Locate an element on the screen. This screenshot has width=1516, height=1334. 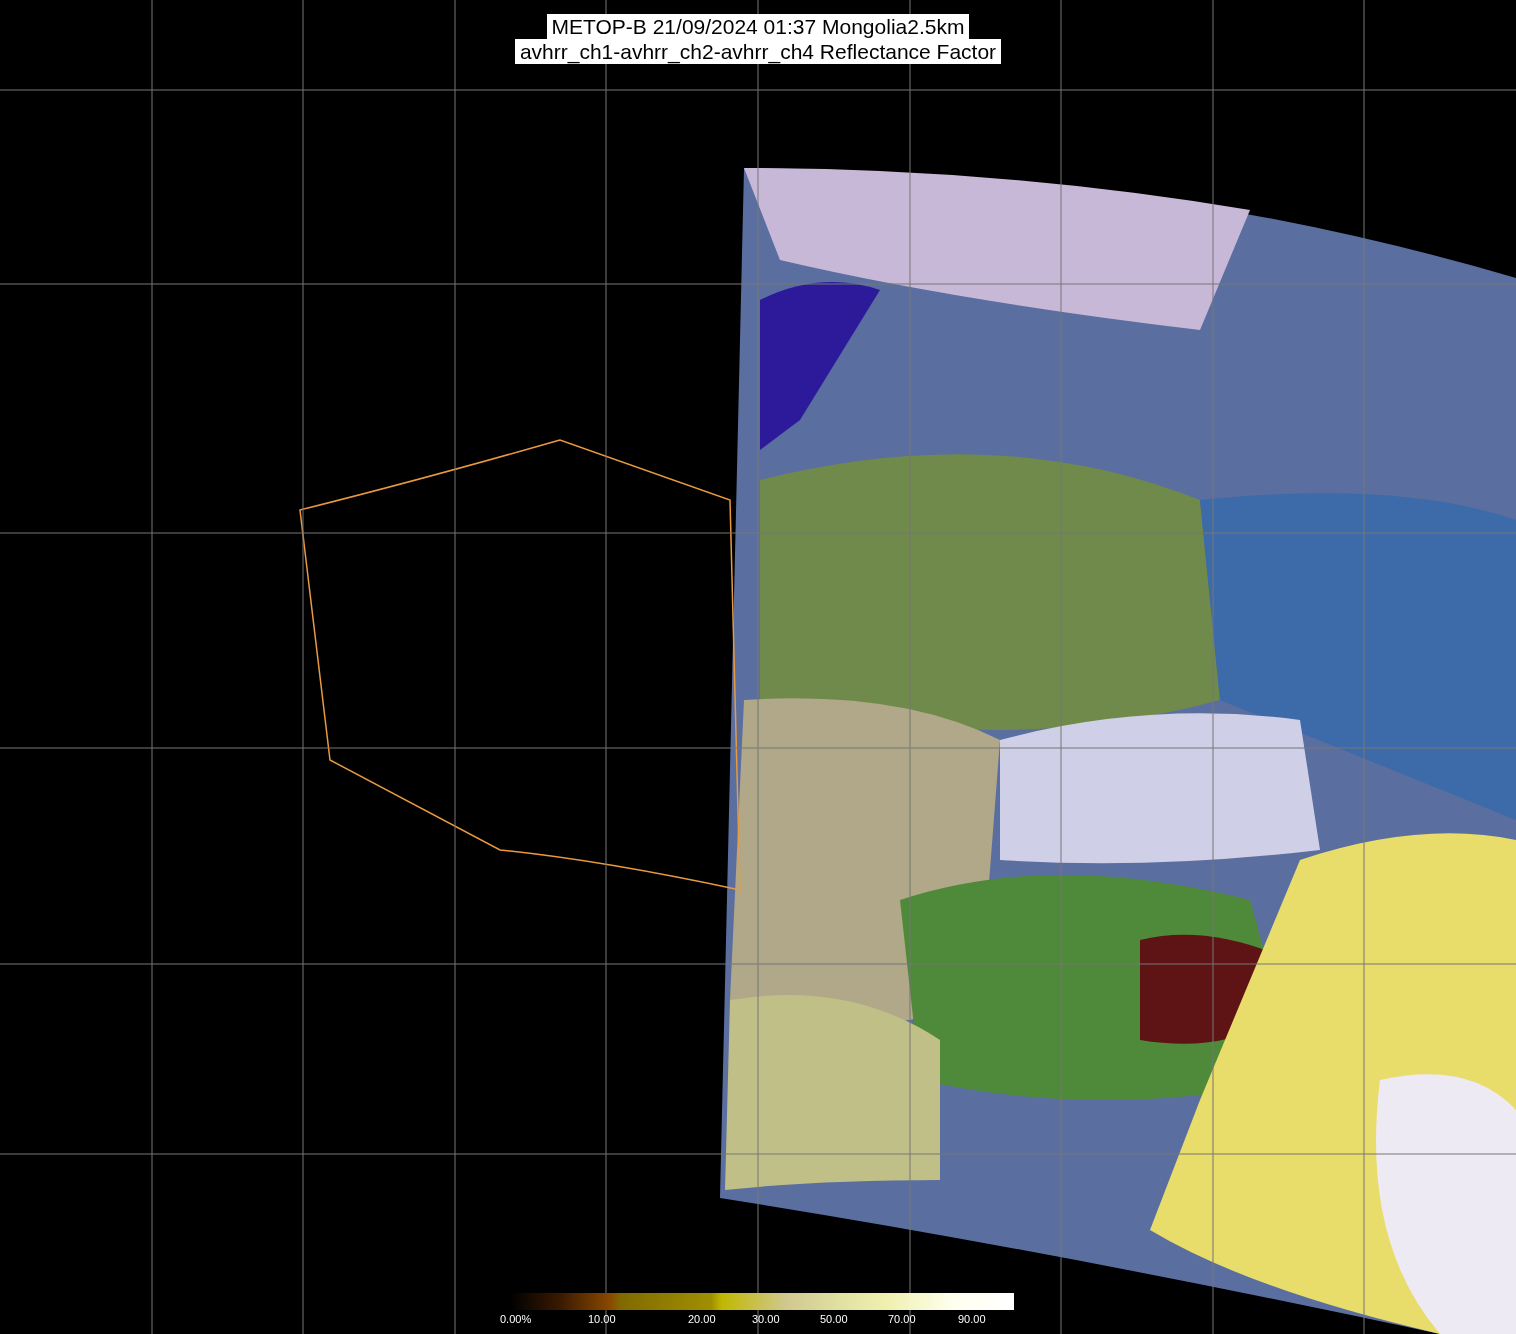
colorbar-label: 20.00 is located at coordinates (702, 1319).